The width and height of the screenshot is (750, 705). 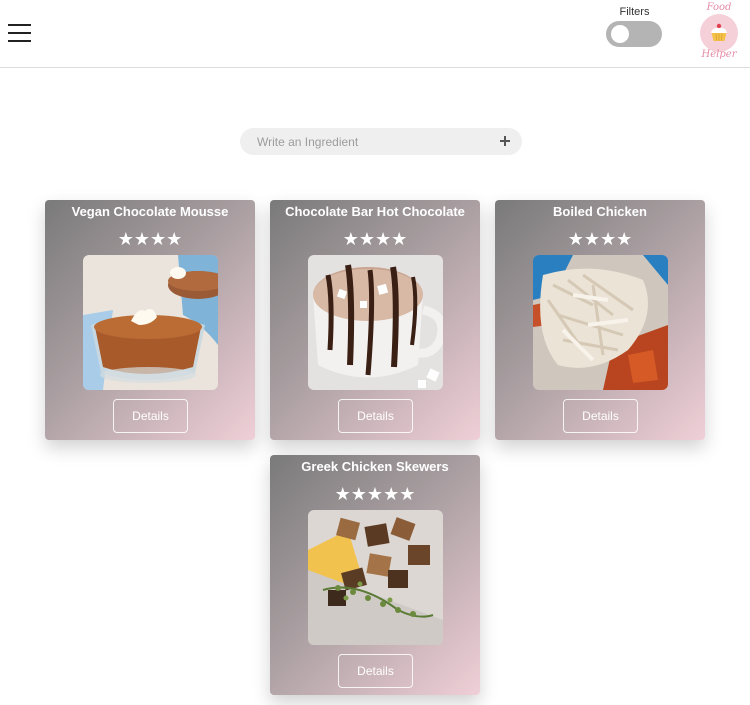 I want to click on hot-chocolate-photo, so click(x=375, y=322).